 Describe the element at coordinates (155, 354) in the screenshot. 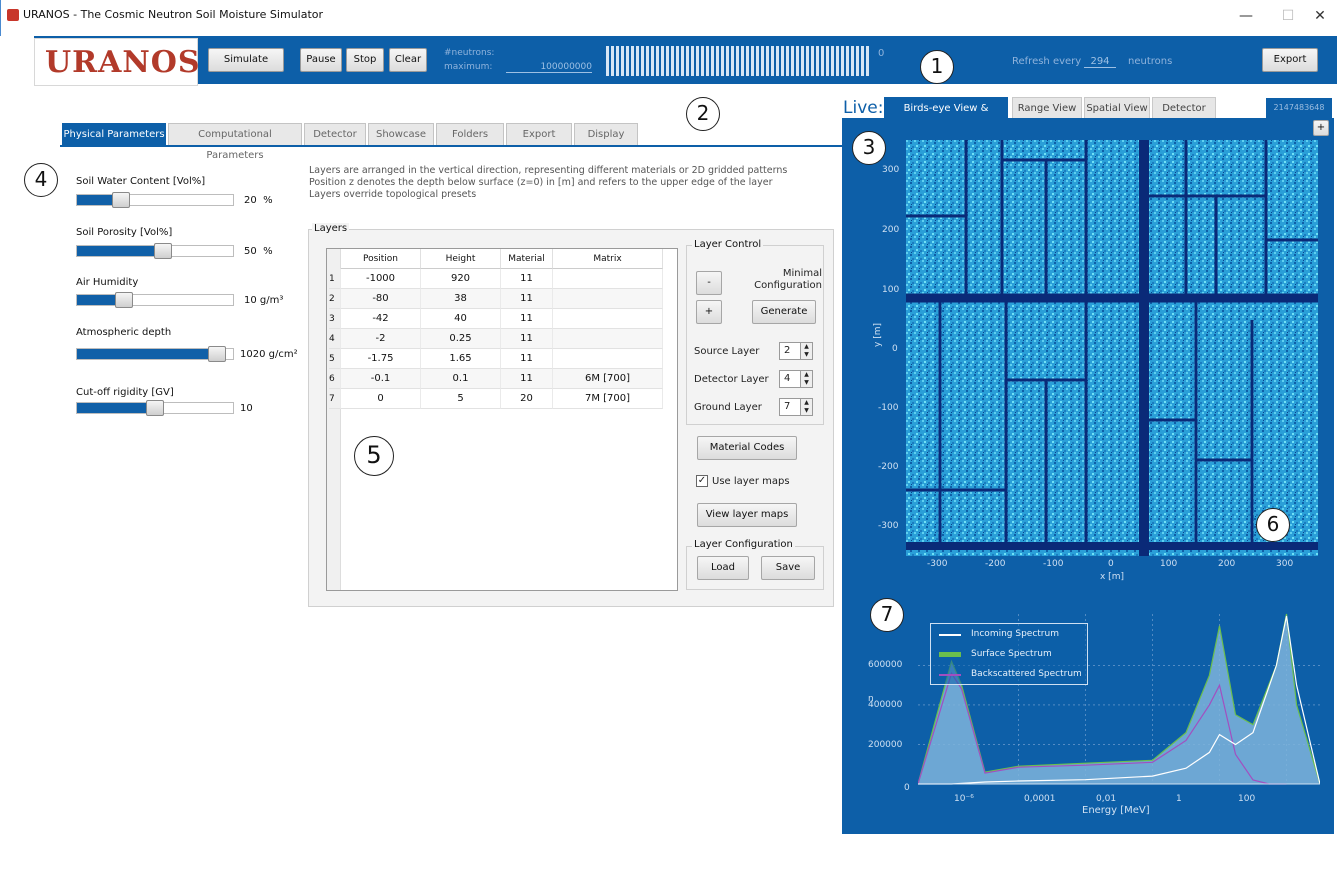

I see `atmospheric-depth-slider` at that location.